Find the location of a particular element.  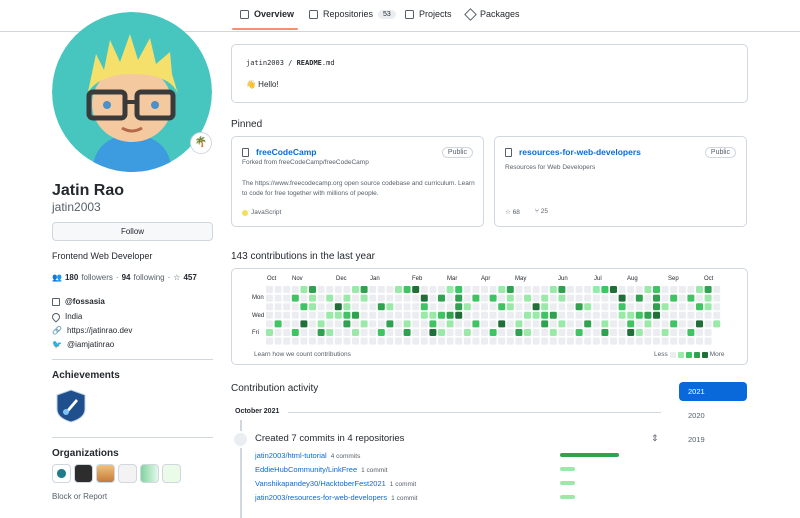

achievement-badge is located at coordinates (71, 406).